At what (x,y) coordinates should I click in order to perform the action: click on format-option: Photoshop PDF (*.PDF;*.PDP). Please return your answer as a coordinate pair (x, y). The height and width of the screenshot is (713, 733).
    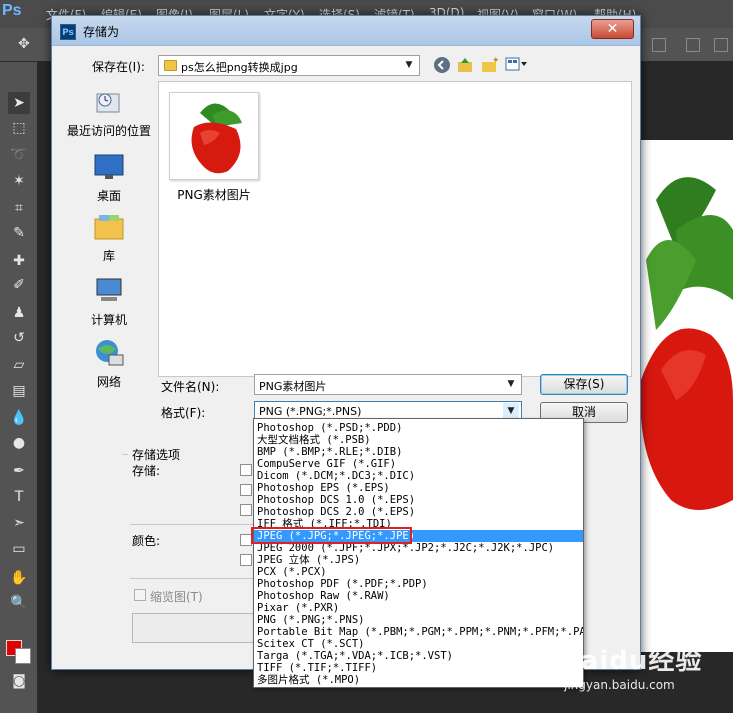
    Looking at the image, I should click on (418, 584).